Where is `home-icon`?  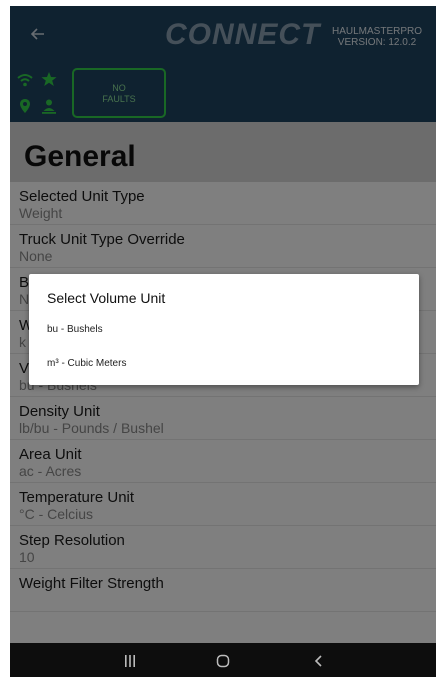
home-icon is located at coordinates (223, 661).